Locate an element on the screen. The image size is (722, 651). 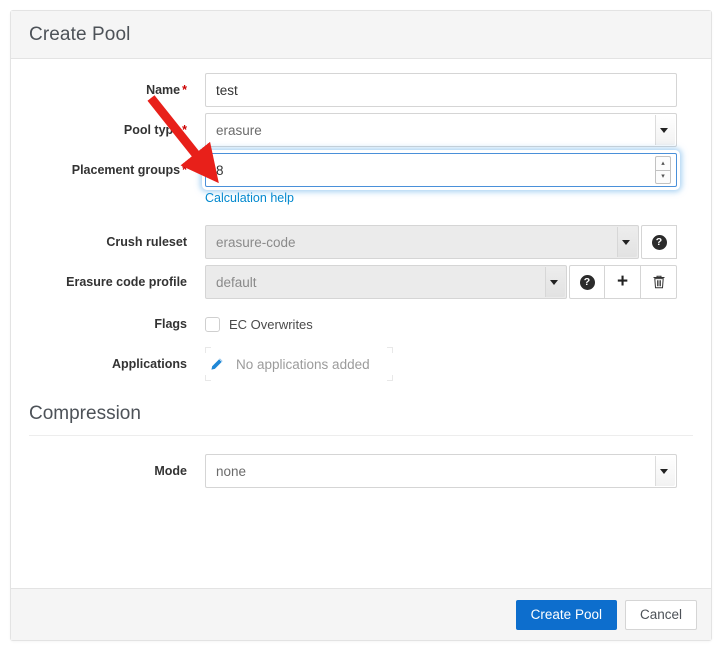
dialog-title: Create Pool is located at coordinates (80, 34).